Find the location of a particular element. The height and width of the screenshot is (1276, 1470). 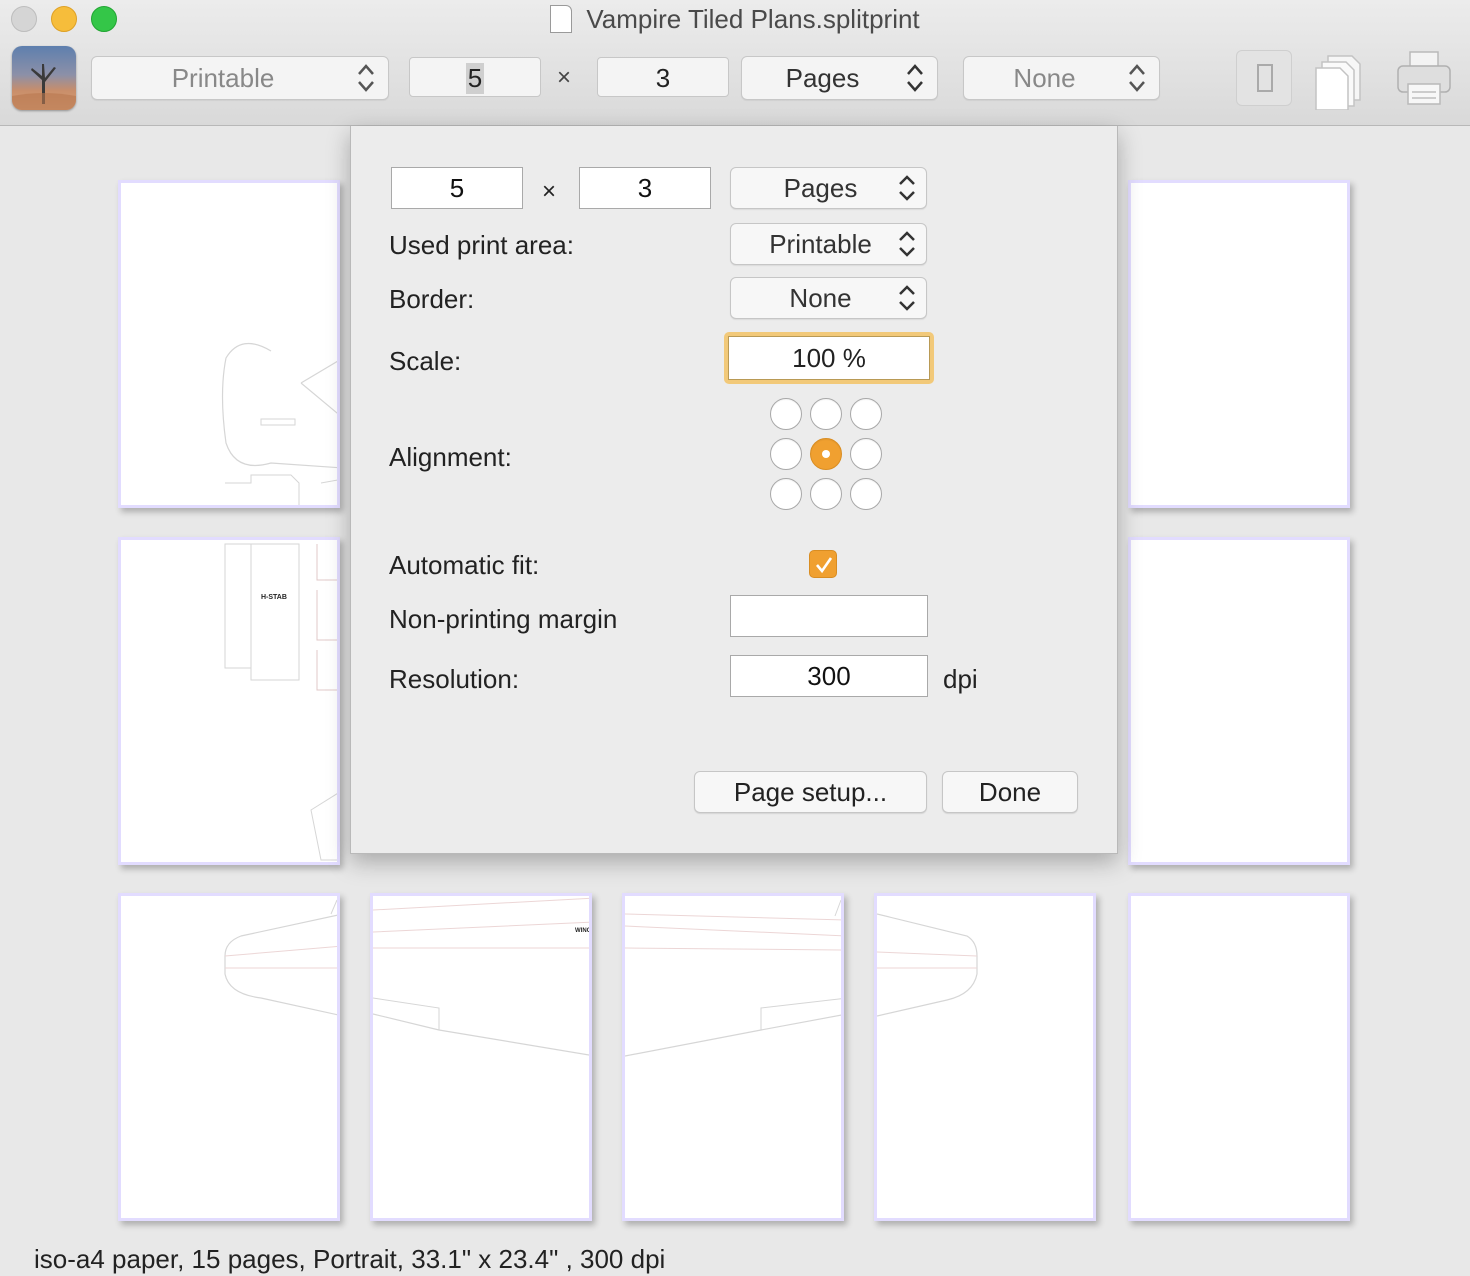

toolbar-border-popup: None is located at coordinates (1061, 78).